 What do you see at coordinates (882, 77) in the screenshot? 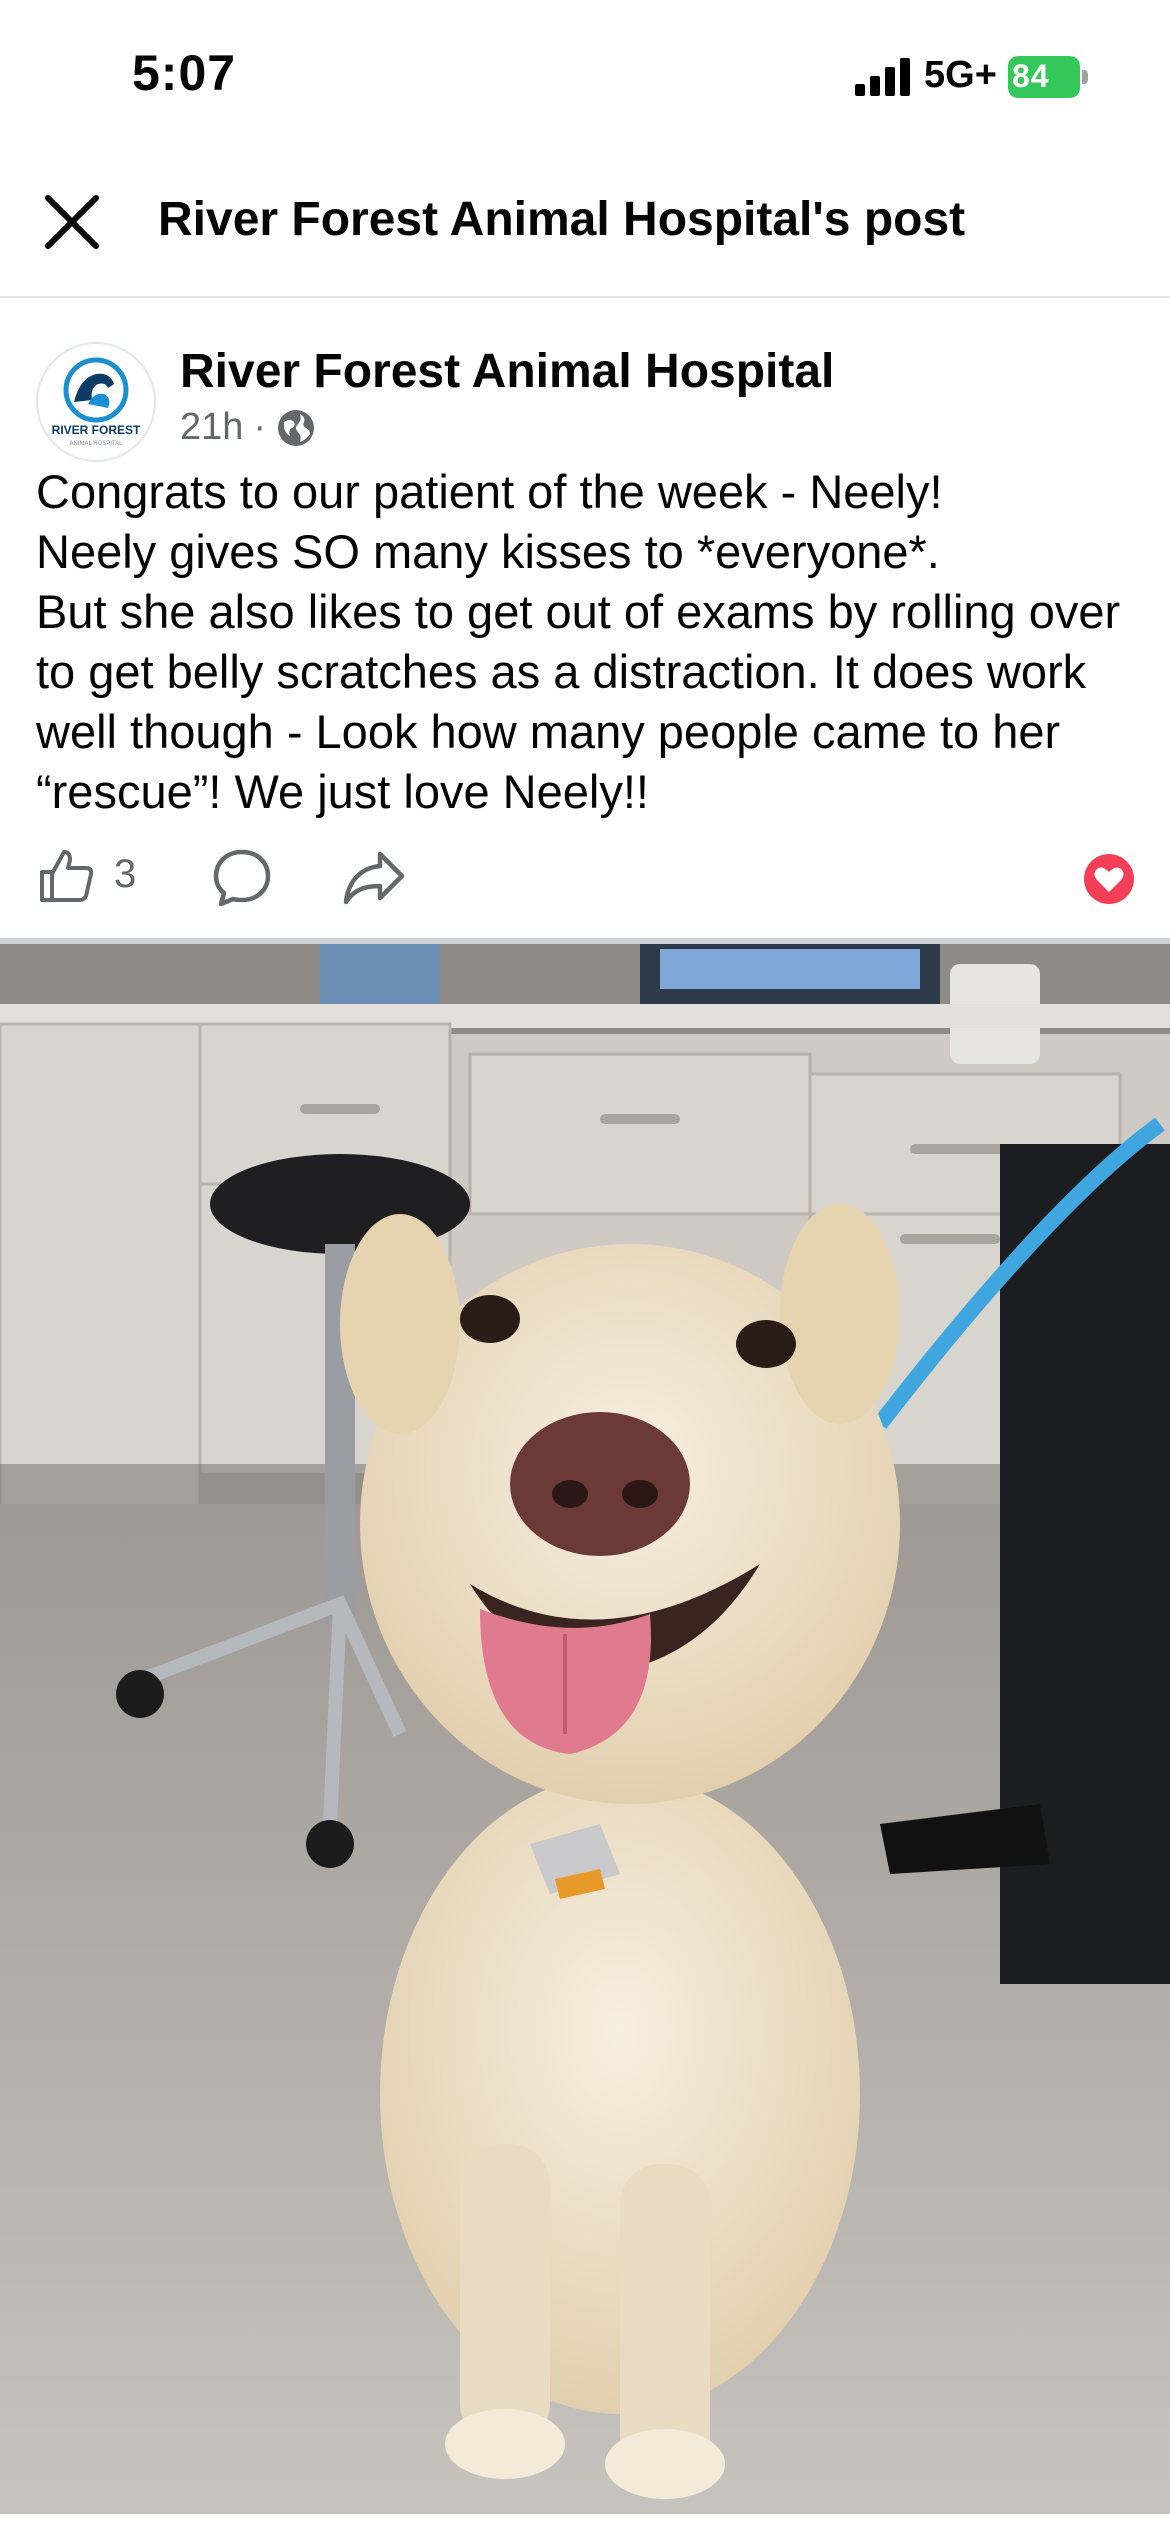
I see `signal-icon` at bounding box center [882, 77].